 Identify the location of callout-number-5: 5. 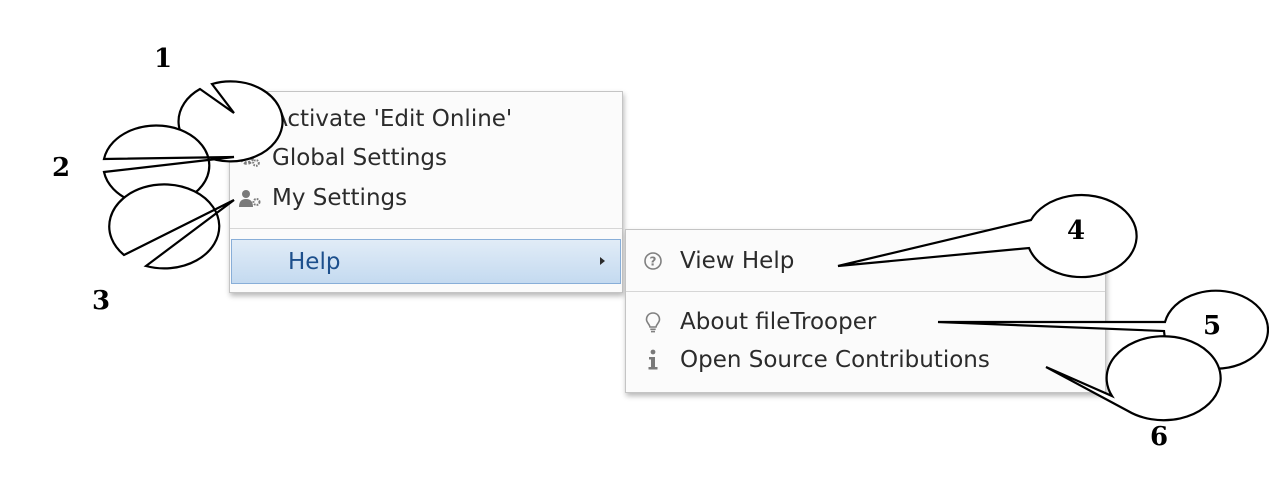
(1212, 326).